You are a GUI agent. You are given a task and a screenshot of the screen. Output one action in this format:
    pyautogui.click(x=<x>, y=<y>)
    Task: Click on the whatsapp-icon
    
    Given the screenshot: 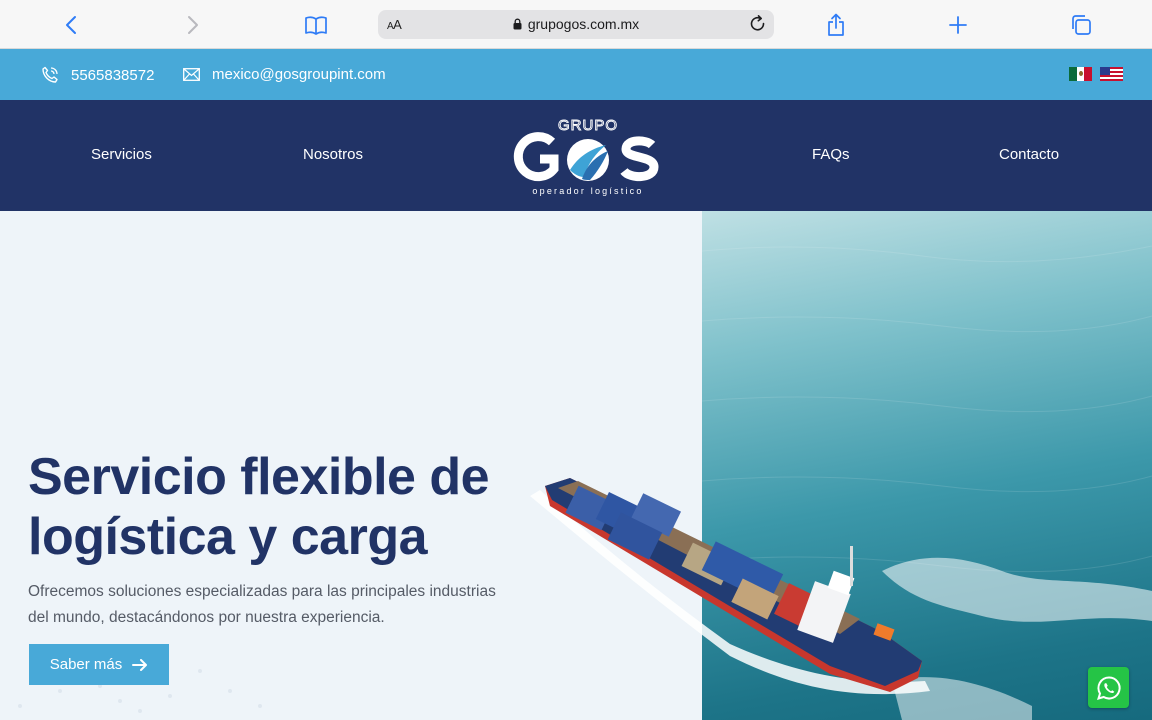 What is the action you would take?
    pyautogui.click(x=1108, y=687)
    